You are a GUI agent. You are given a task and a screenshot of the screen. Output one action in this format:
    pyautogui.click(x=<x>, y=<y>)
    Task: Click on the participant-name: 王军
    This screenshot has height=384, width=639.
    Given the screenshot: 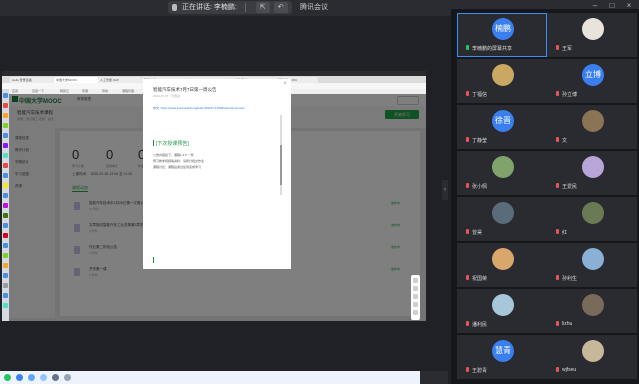 What is the action you would take?
    pyautogui.click(x=567, y=49)
    